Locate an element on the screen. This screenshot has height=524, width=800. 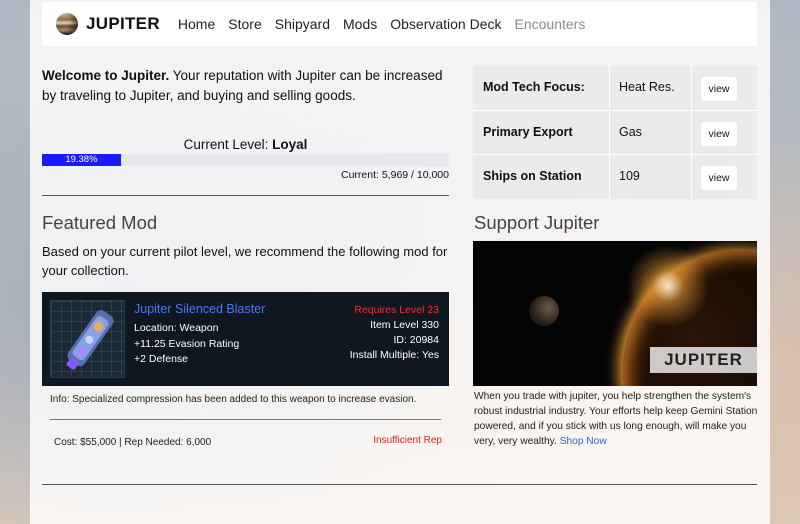
mod-cost: Cost: $55,000 | Rep Needed: 6,000 is located at coordinates (133, 442).